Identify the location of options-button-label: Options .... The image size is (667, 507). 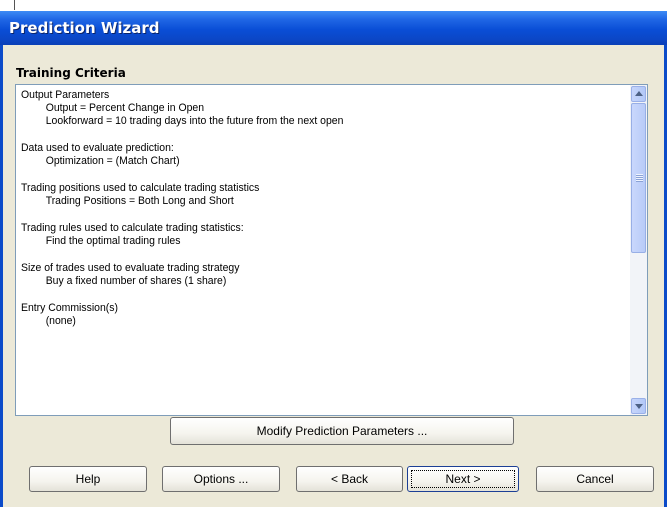
(221, 479).